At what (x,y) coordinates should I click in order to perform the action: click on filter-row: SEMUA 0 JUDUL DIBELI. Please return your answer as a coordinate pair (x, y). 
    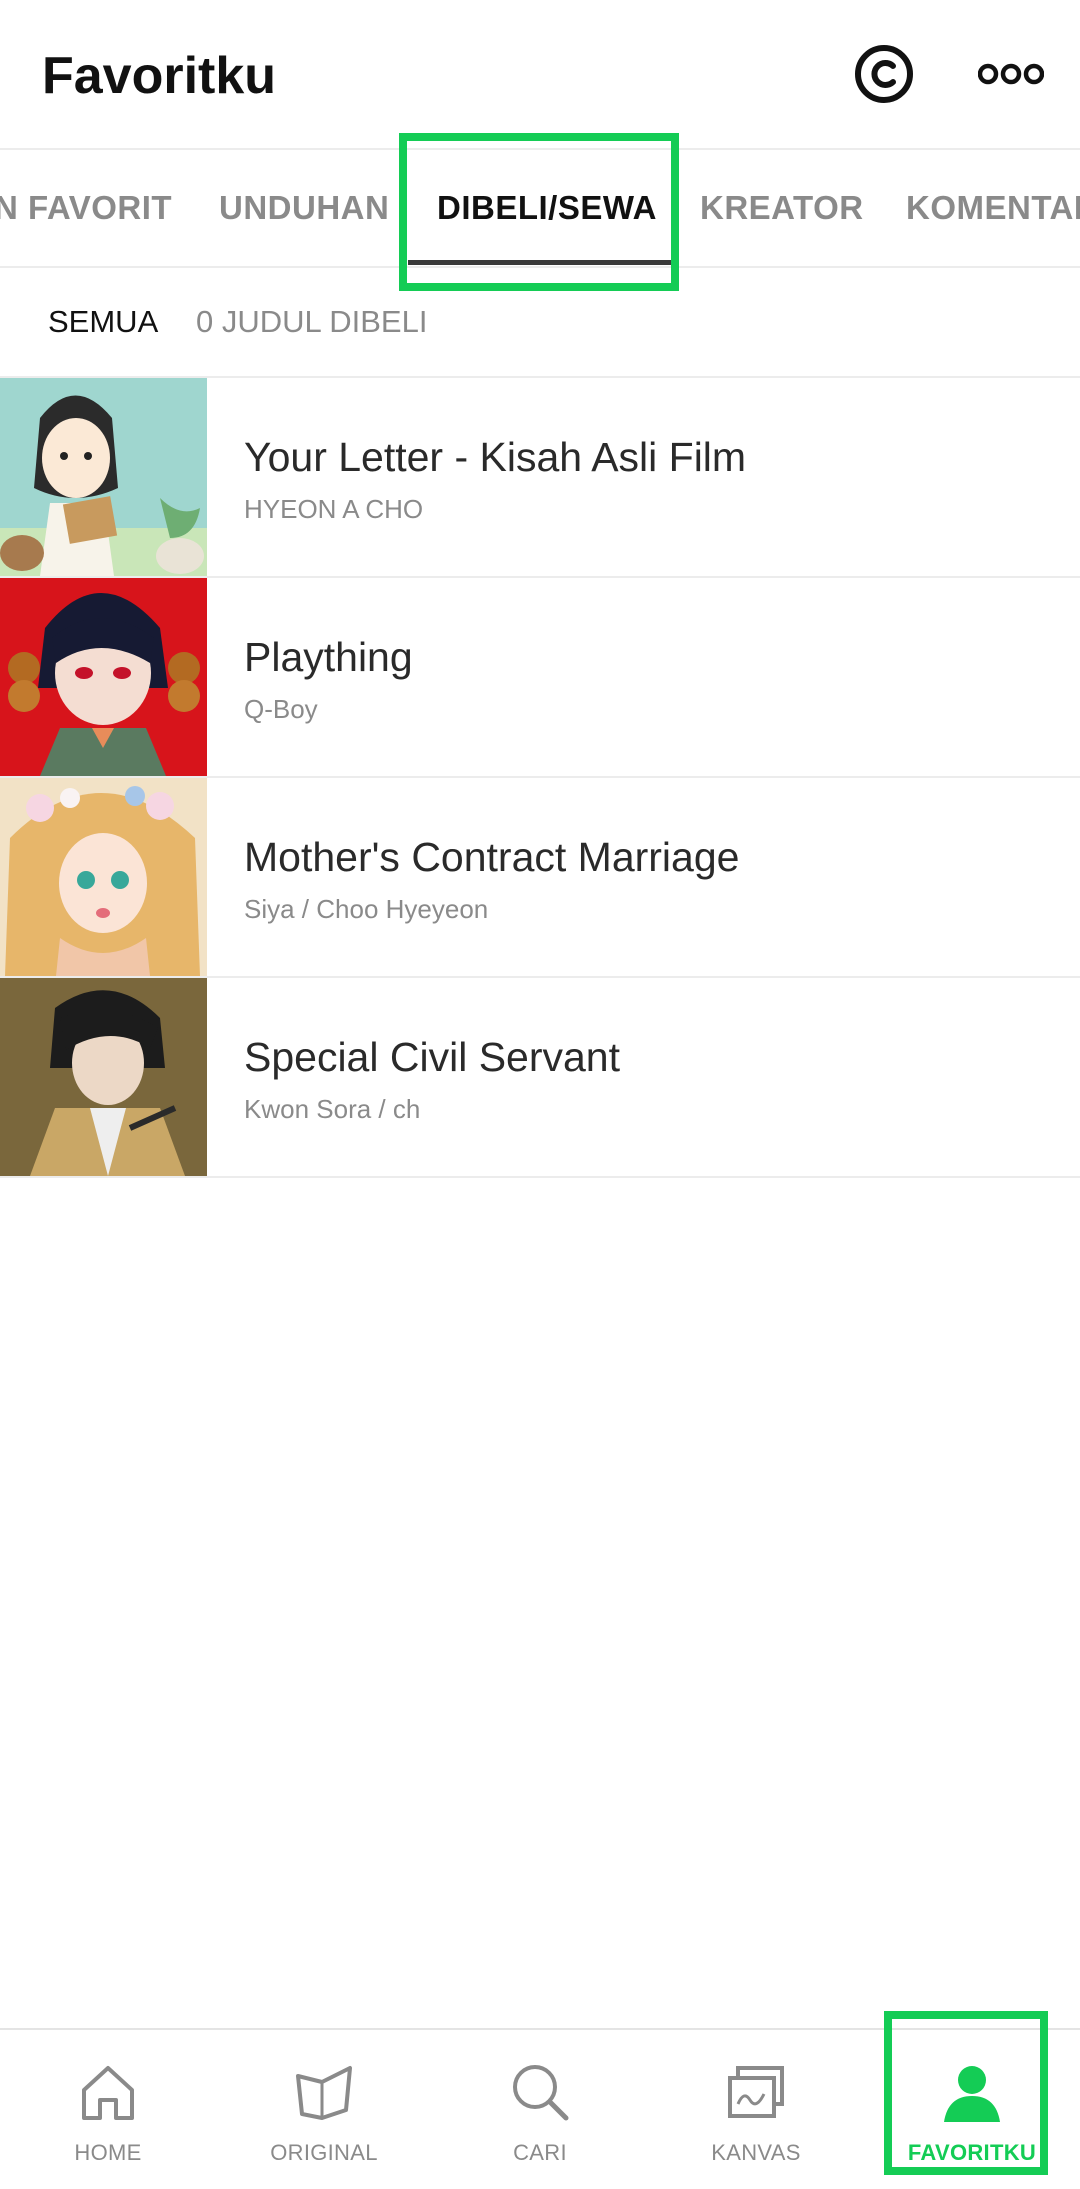
    Looking at the image, I should click on (540, 323).